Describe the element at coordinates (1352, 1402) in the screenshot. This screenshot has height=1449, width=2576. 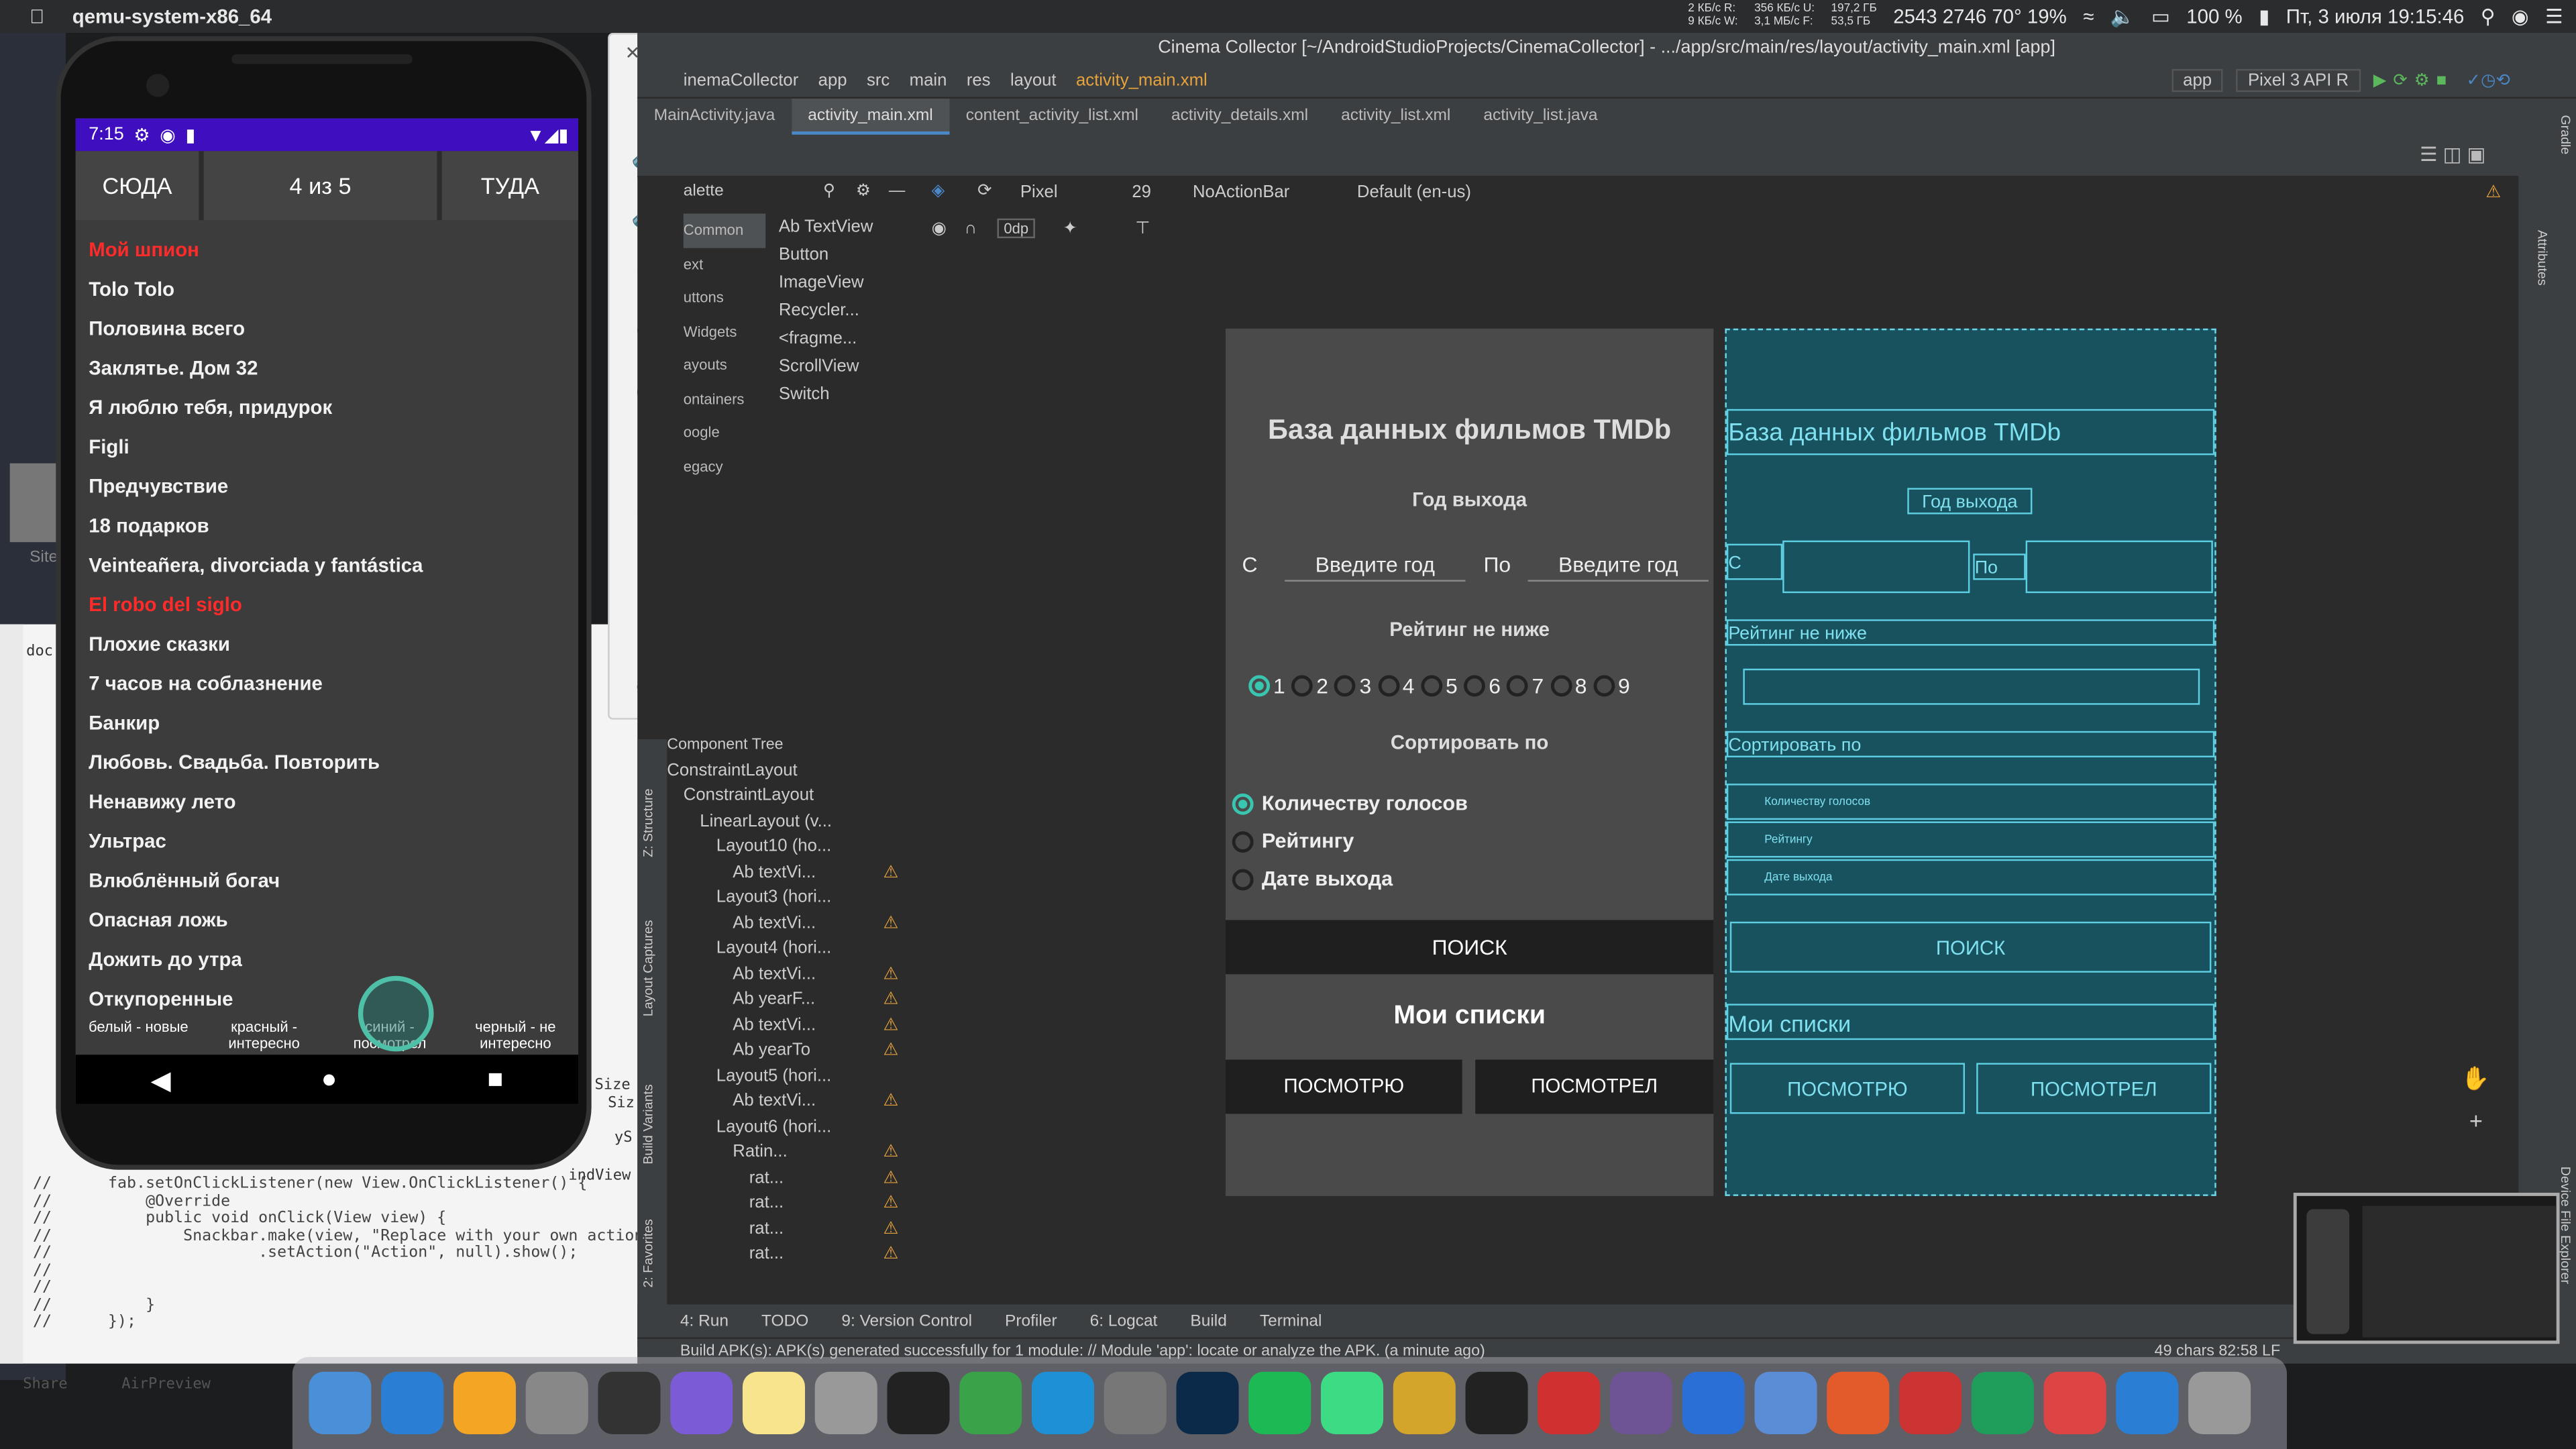
I see `dock-app-android-icon` at that location.